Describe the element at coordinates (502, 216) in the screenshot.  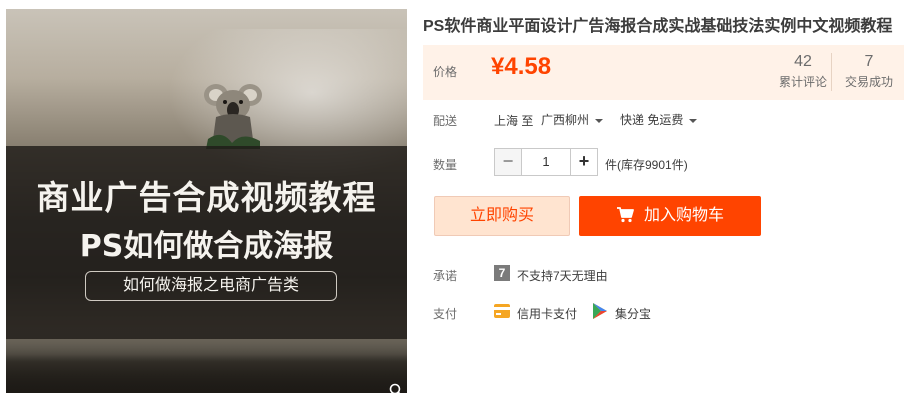
I see `buy-now-button: 立即购买` at that location.